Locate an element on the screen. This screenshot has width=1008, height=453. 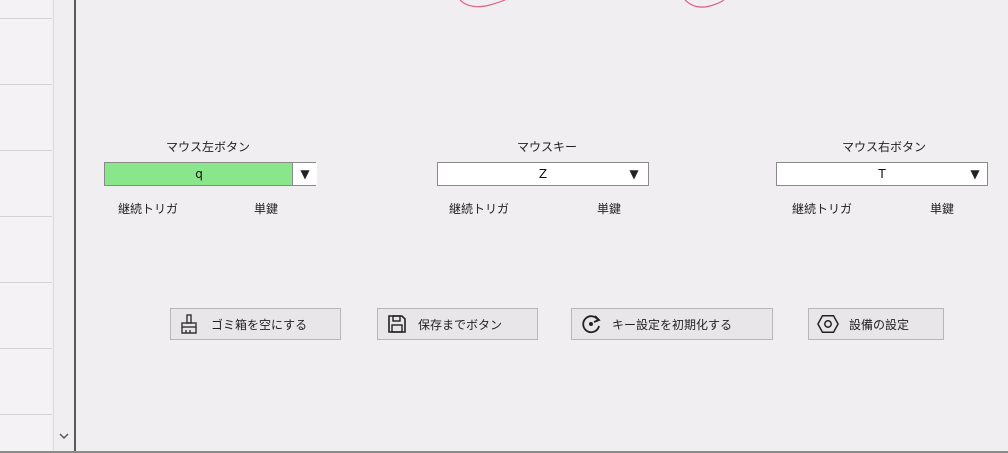
mouse-key-label: マウスキー is located at coordinates (547, 147).